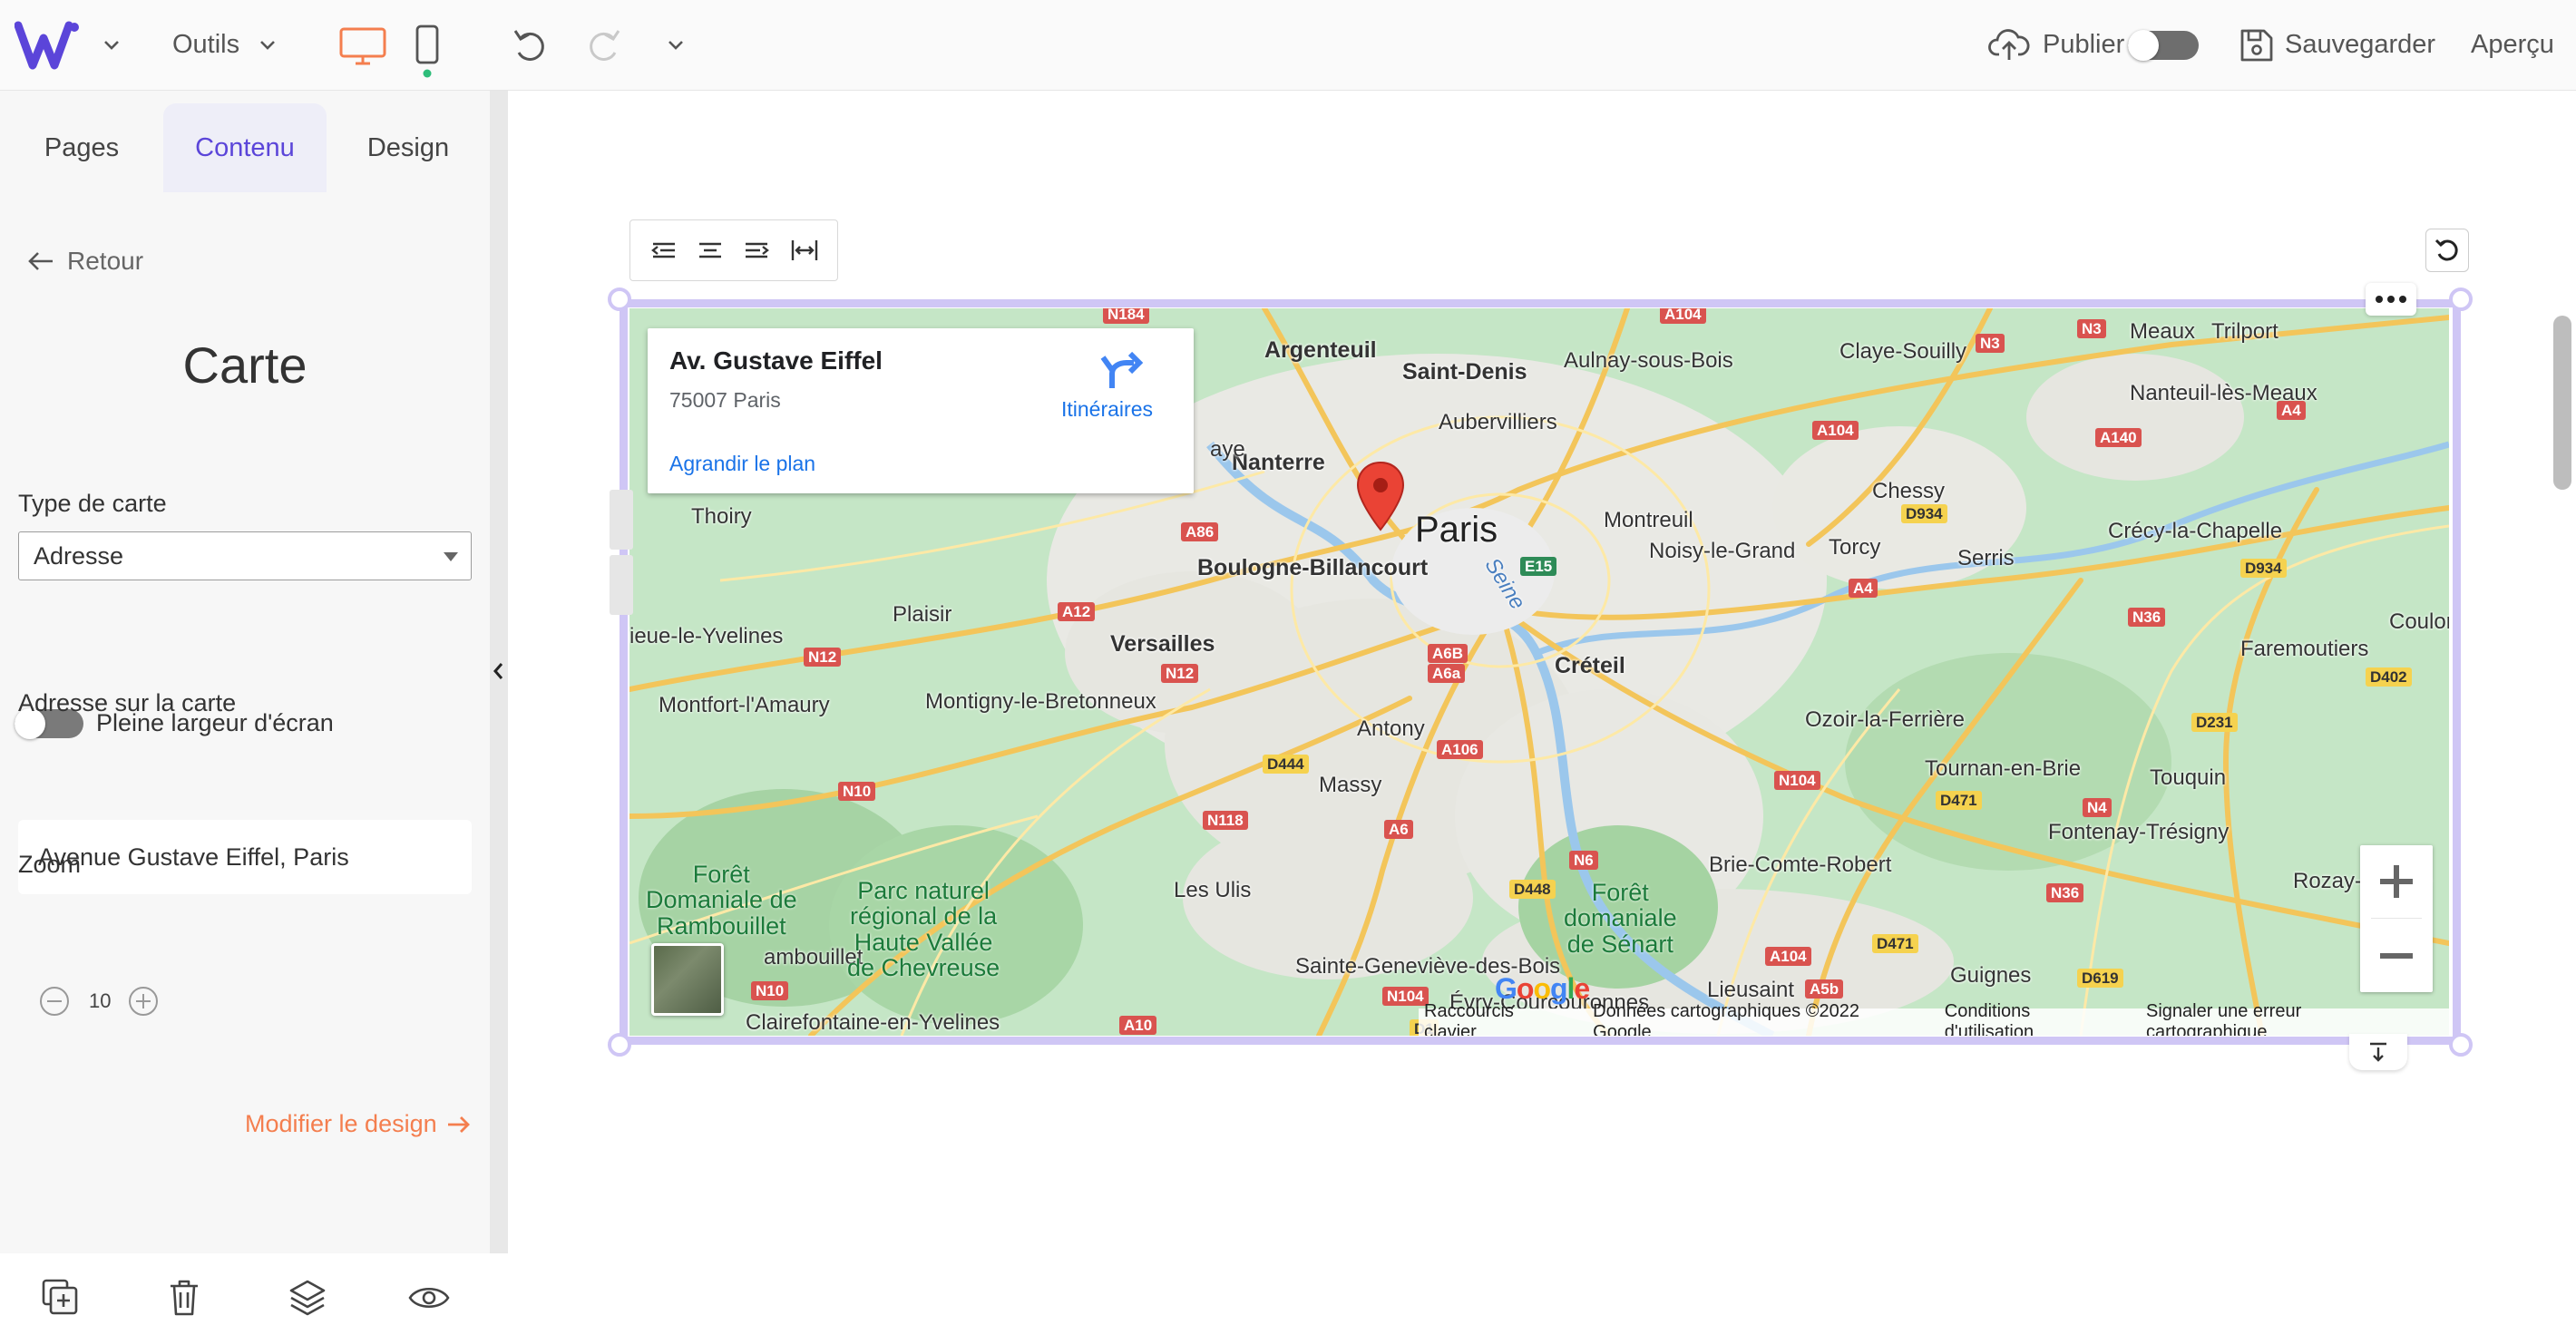 The image size is (2576, 1325). I want to click on road-shield: E15, so click(1538, 566).